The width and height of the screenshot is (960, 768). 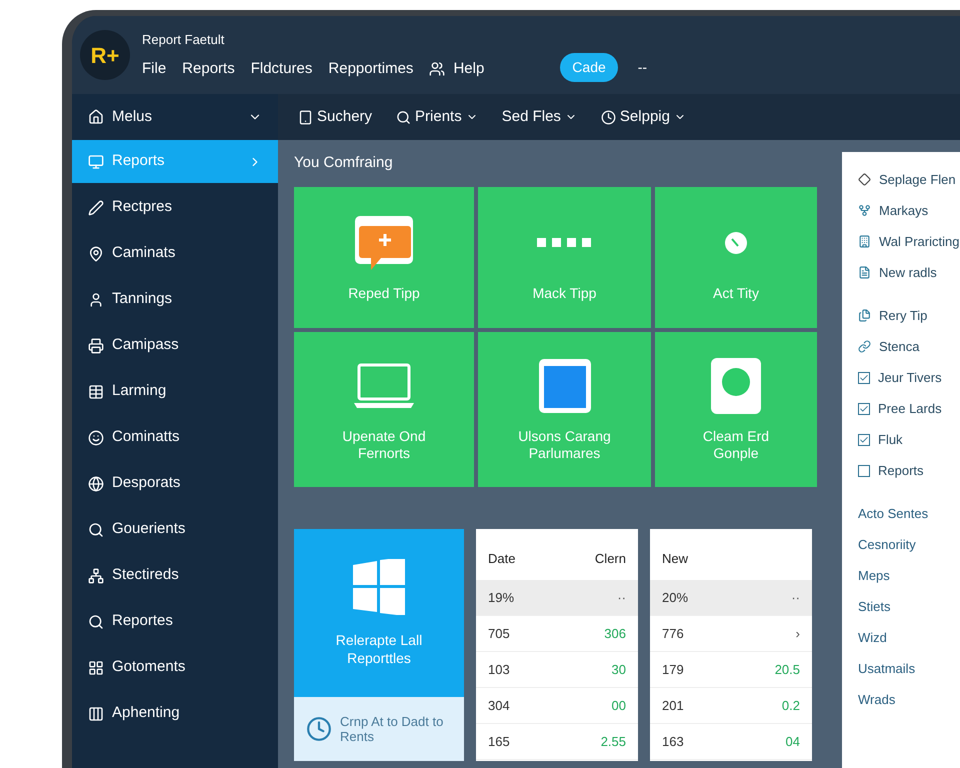 What do you see at coordinates (673, 706) in the screenshot?
I see `table-cell-text: 201` at bounding box center [673, 706].